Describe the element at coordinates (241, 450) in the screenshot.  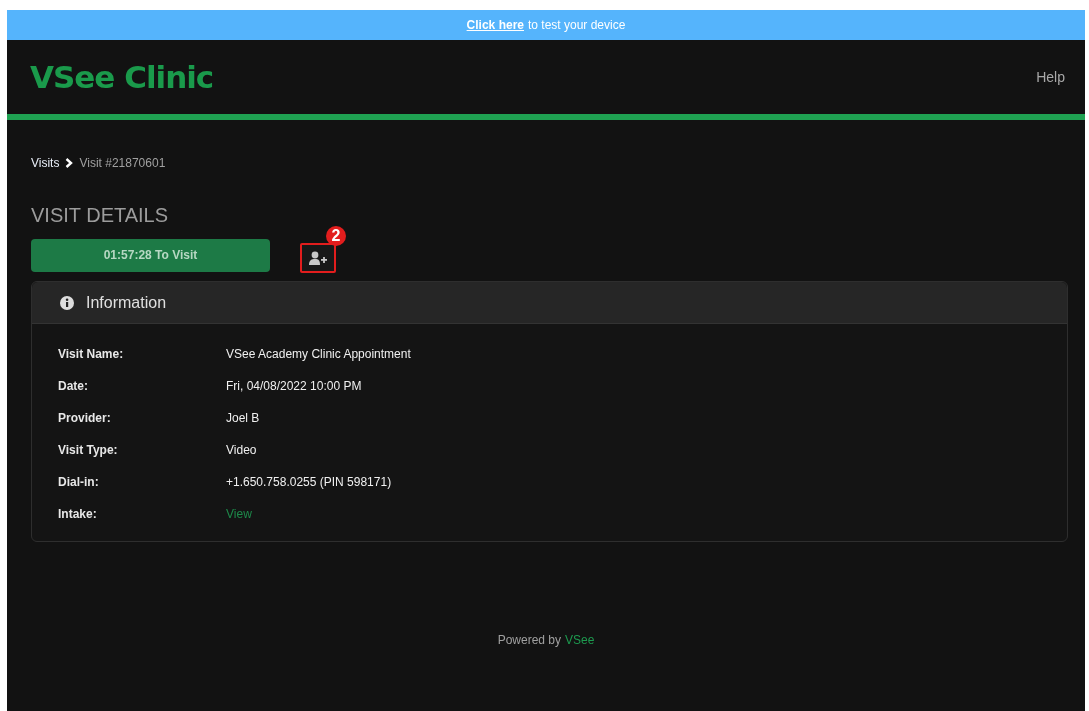
I see `field-value: Video` at that location.